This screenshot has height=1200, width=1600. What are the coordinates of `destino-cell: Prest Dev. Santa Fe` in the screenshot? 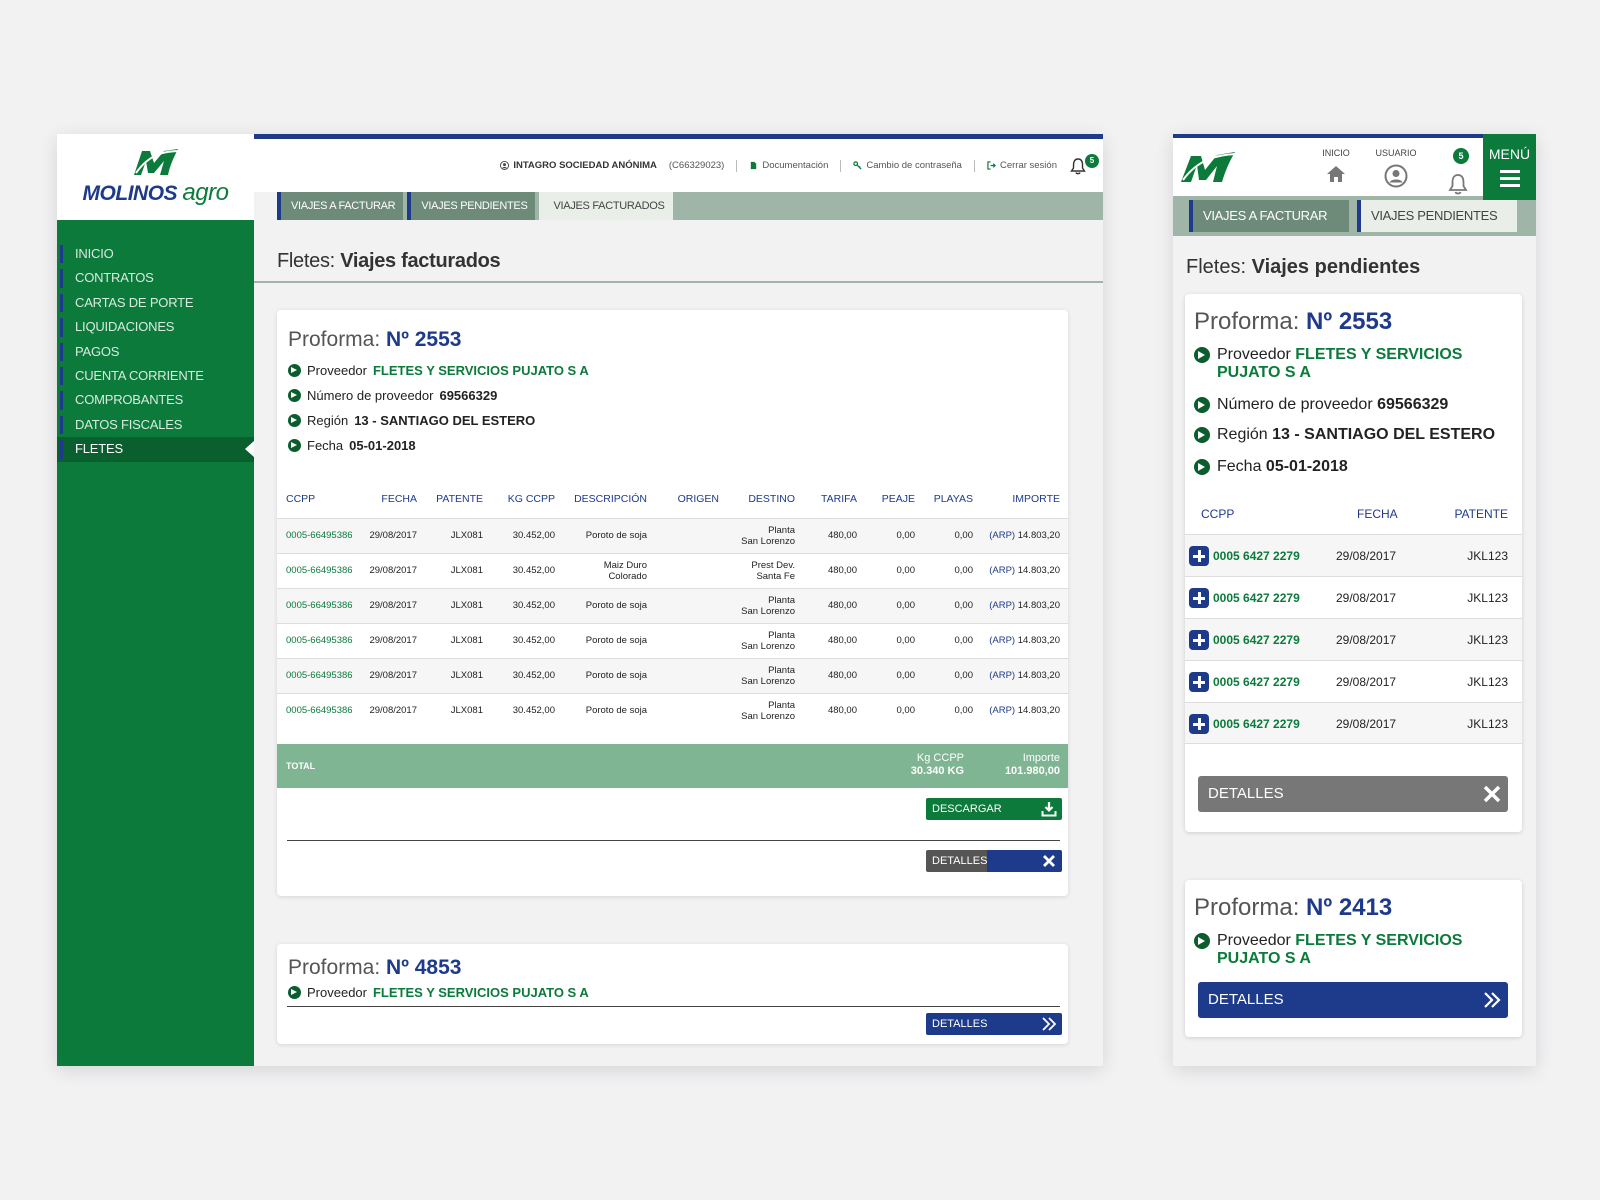 It's located at (761, 570).